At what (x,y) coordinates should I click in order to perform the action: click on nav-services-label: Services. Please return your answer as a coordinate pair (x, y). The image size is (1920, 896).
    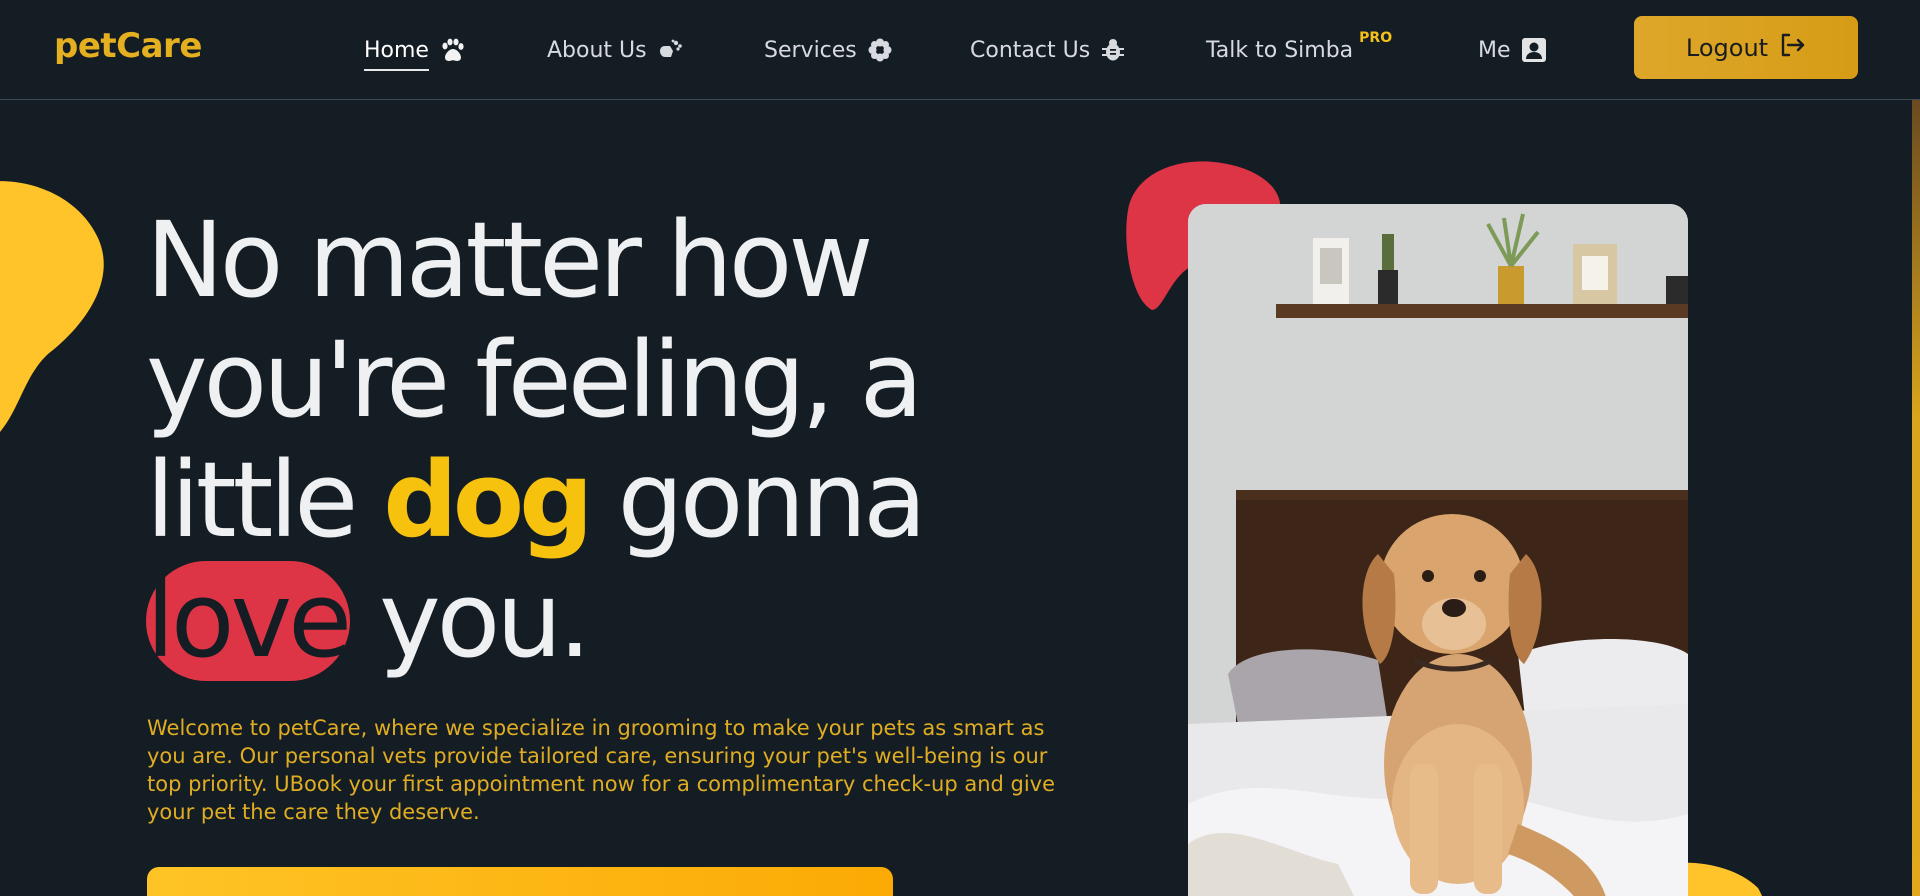
    Looking at the image, I should click on (810, 50).